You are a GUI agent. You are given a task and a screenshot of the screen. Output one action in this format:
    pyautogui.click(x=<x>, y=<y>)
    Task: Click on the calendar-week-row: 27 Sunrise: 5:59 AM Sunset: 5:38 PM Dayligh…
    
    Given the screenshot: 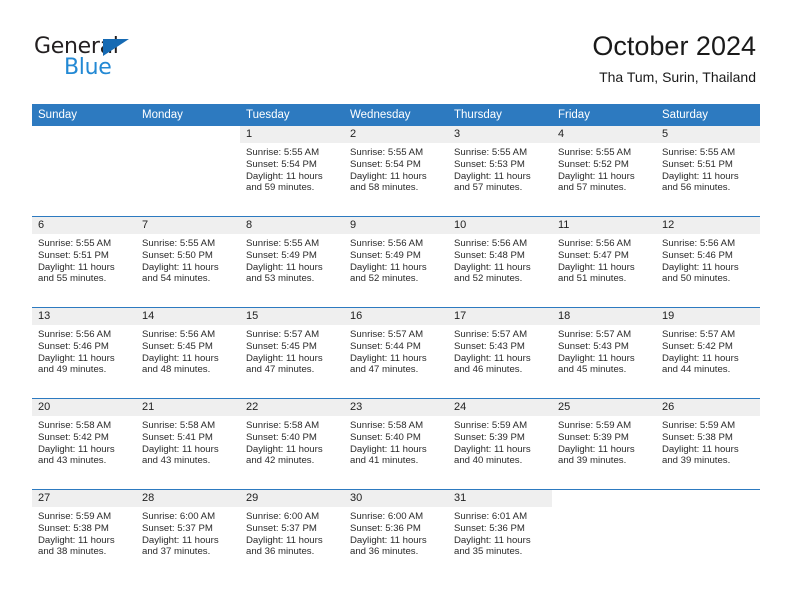 What is the action you would take?
    pyautogui.click(x=396, y=534)
    